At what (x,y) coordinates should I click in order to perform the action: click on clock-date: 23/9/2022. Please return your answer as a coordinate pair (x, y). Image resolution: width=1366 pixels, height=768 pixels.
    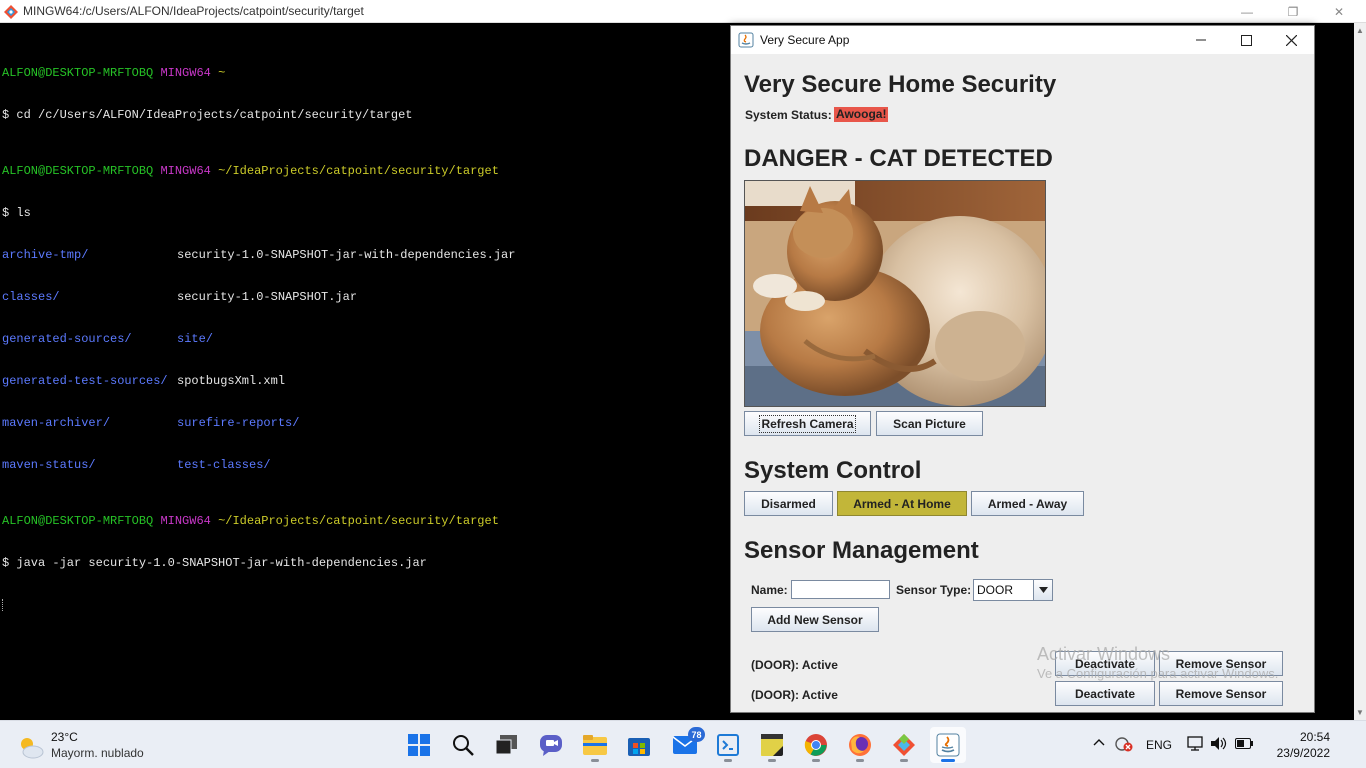
    Looking at the image, I should click on (1303, 753).